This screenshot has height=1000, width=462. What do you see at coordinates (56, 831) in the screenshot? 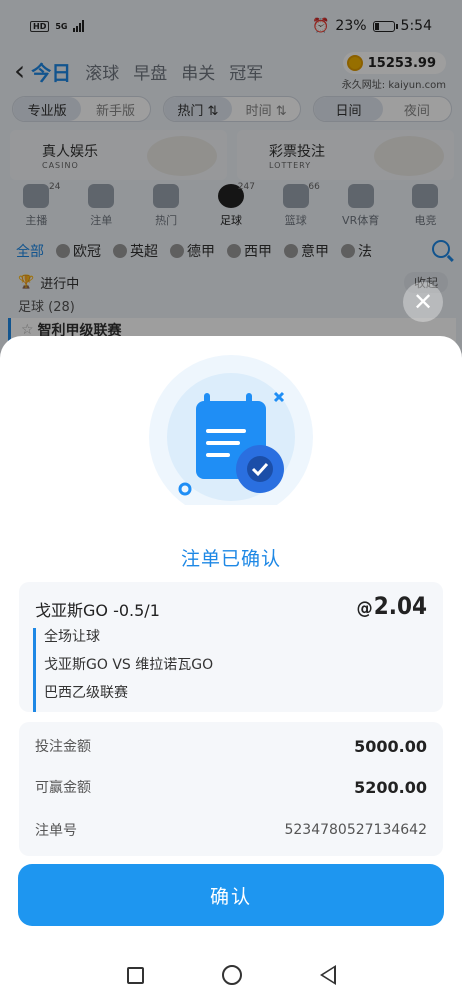
I see `bet-id-label: 注单号` at bounding box center [56, 831].